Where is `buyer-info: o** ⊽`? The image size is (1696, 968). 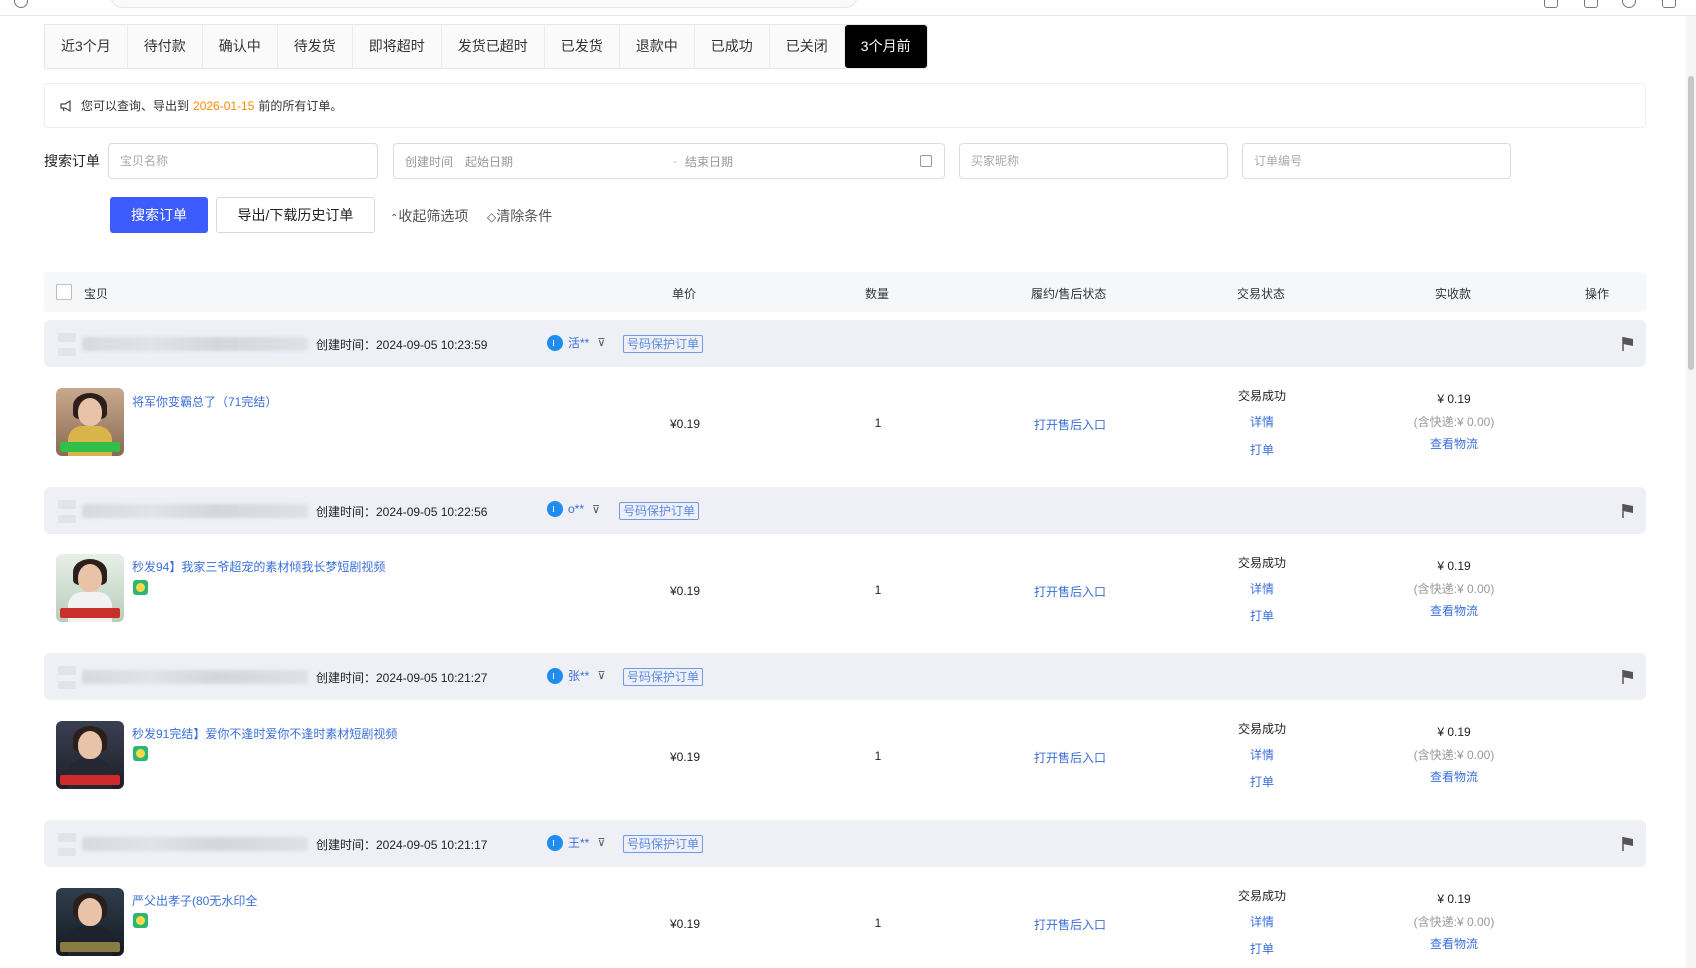
buyer-info: o** ⊽ is located at coordinates (573, 509).